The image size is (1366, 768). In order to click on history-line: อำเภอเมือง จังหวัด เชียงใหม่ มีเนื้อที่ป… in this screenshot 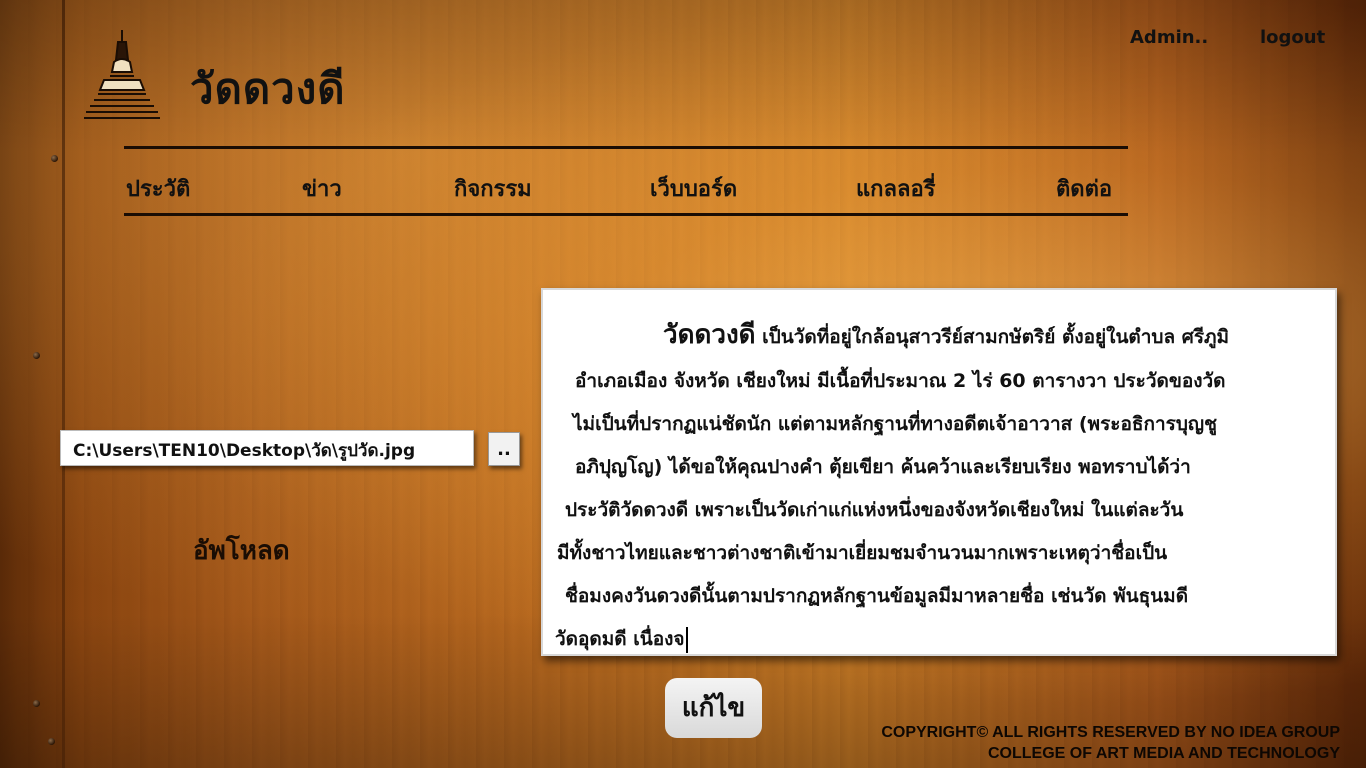, I will do `click(900, 381)`.